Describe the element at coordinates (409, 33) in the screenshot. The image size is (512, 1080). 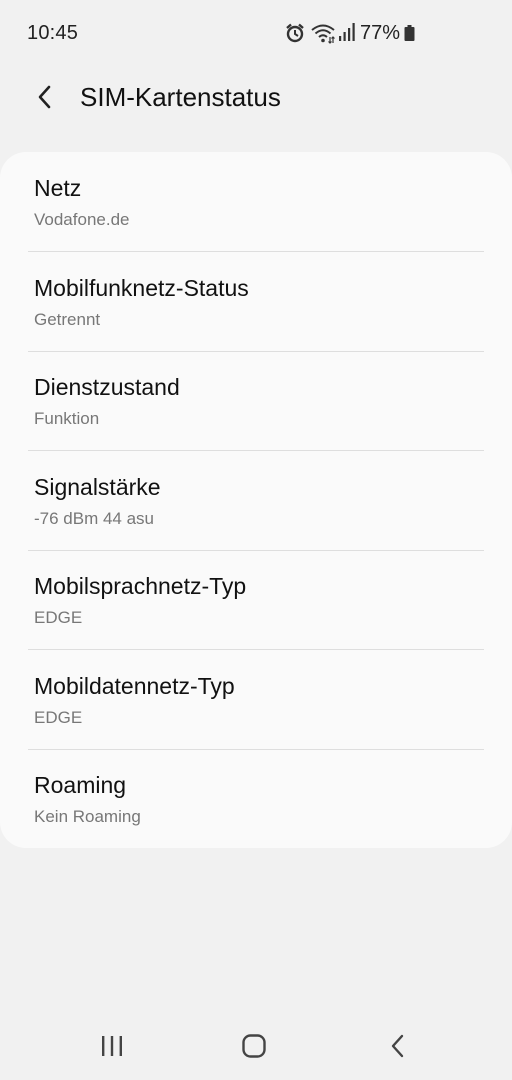
I see `battery-icon` at that location.